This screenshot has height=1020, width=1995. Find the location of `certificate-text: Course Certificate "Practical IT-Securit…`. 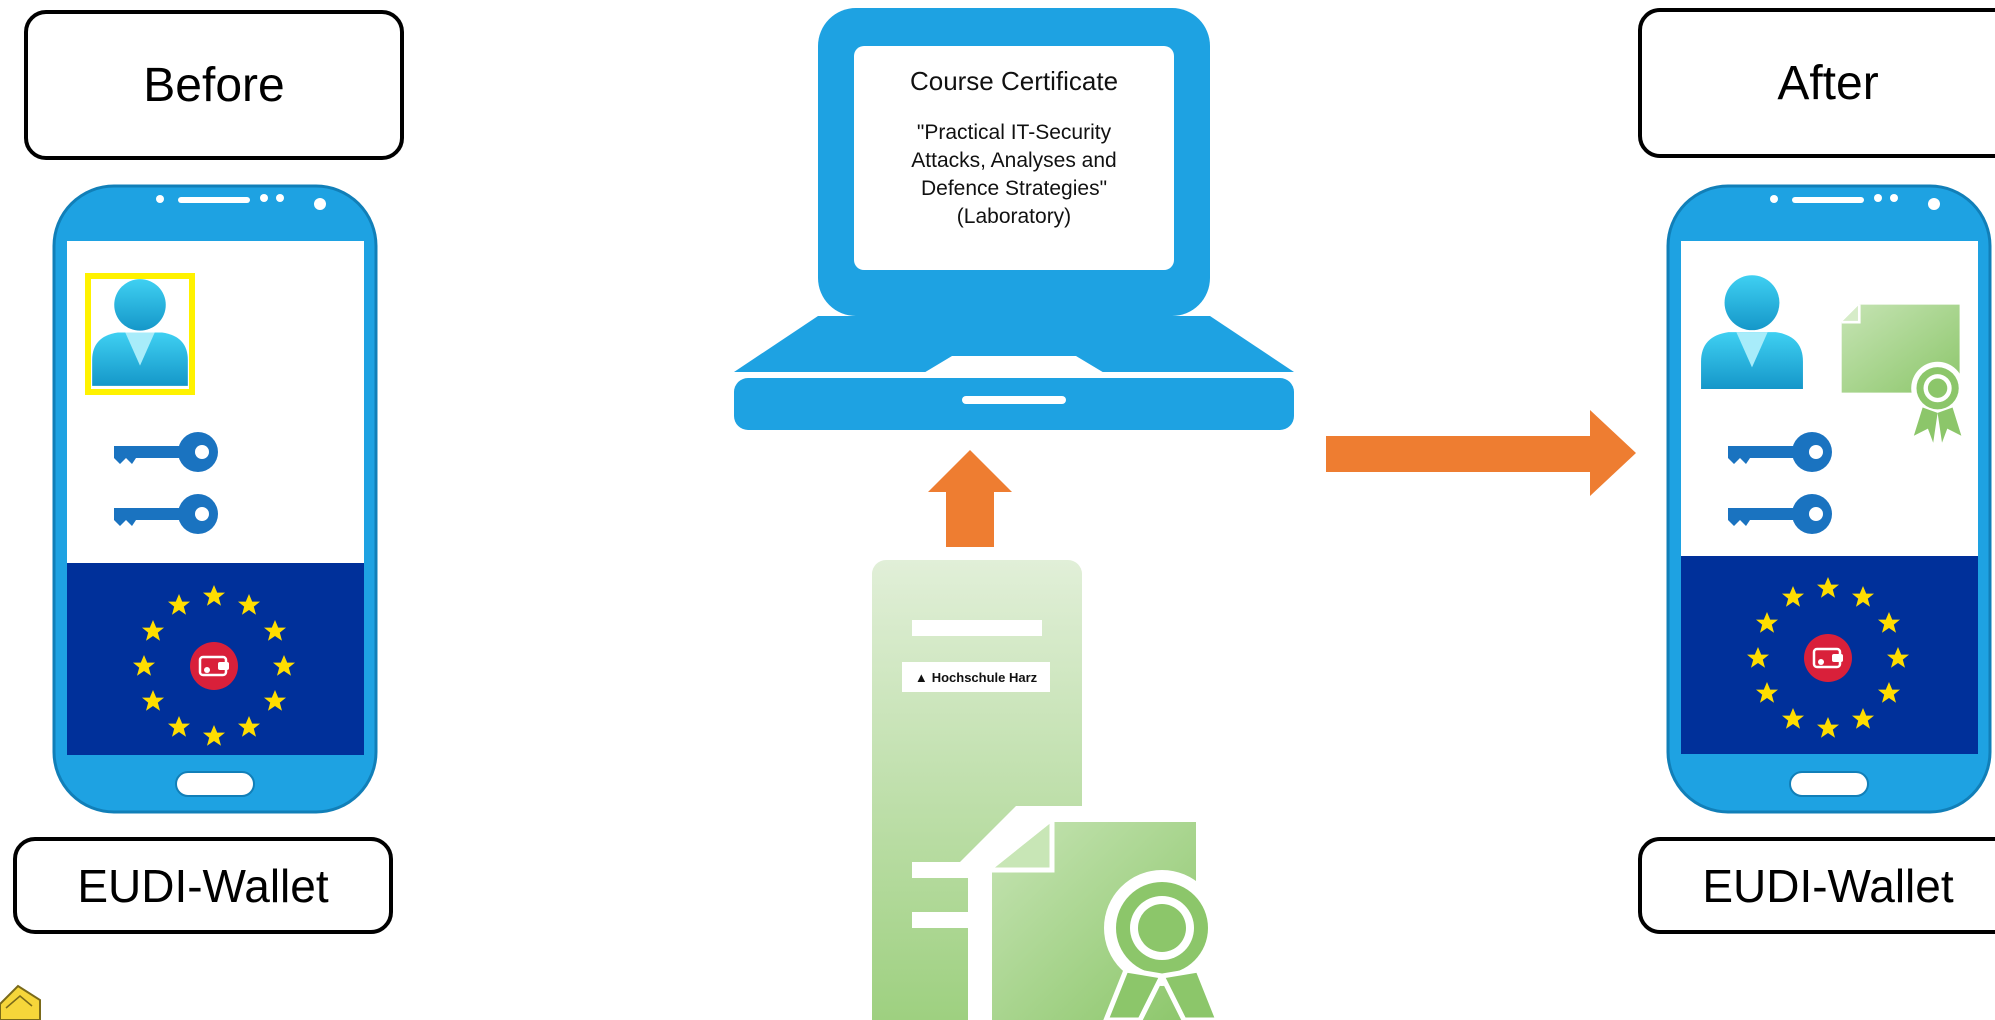

certificate-text: Course Certificate "Practical IT-Securit… is located at coordinates (1014, 148).